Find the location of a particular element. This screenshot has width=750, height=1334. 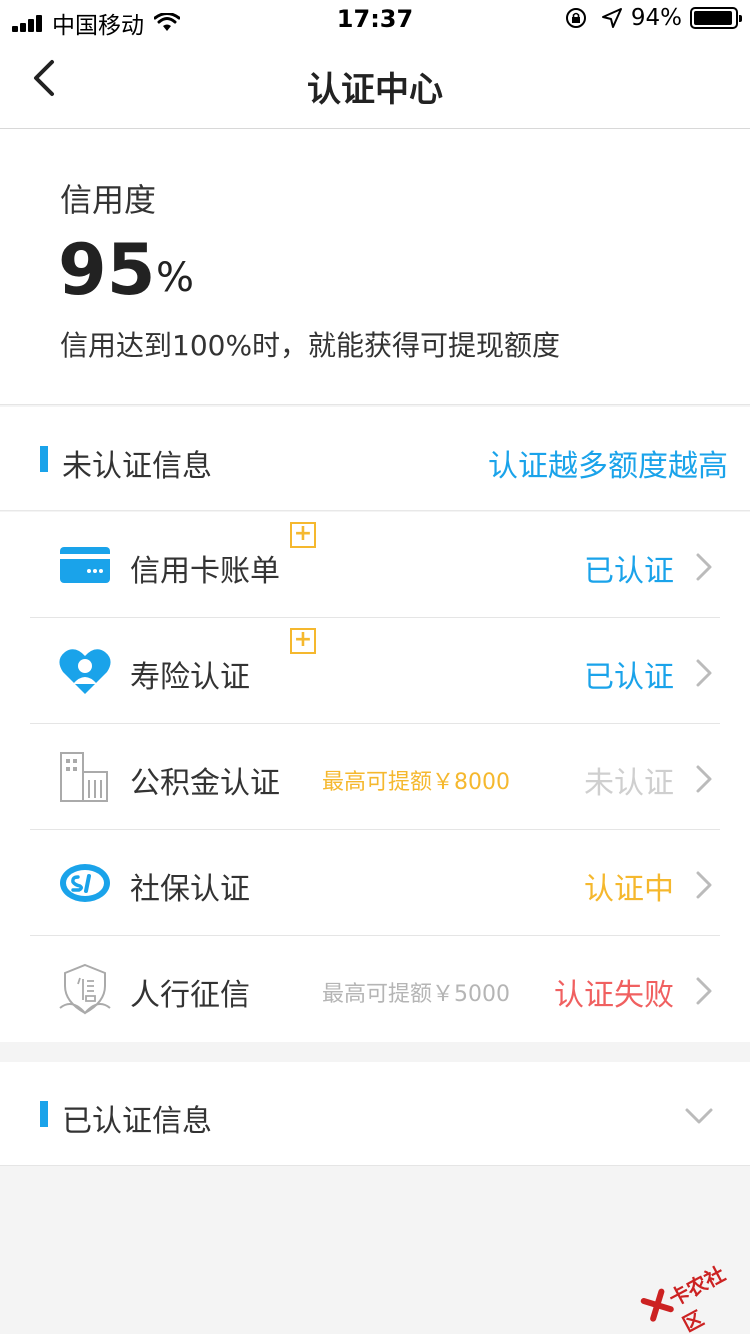

location-icon is located at coordinates (611, 18).